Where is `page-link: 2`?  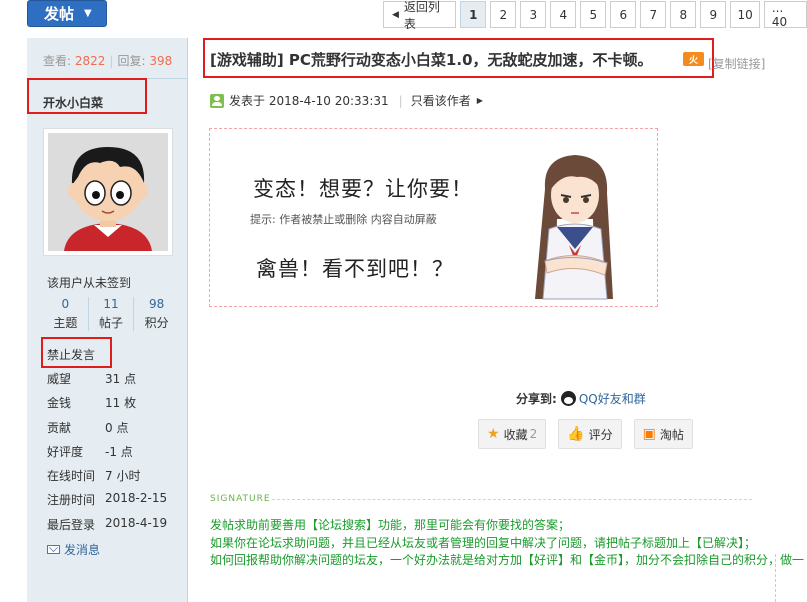
page-link: 2 is located at coordinates (503, 14).